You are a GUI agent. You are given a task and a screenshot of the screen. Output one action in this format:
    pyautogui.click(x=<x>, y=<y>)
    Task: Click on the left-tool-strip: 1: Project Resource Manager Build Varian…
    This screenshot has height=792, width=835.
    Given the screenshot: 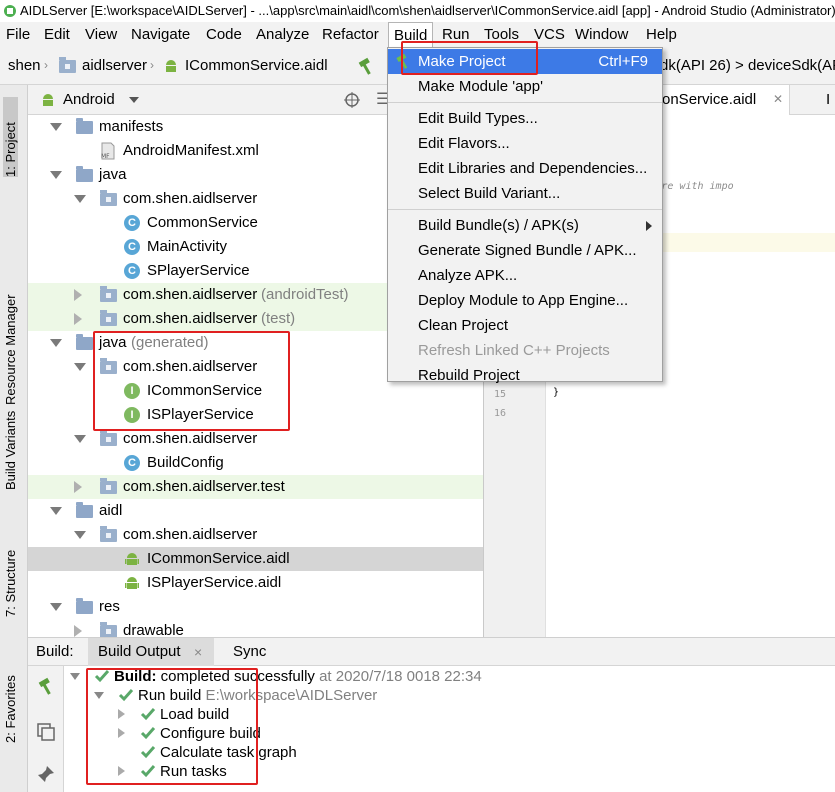 What is the action you would take?
    pyautogui.click(x=14, y=438)
    